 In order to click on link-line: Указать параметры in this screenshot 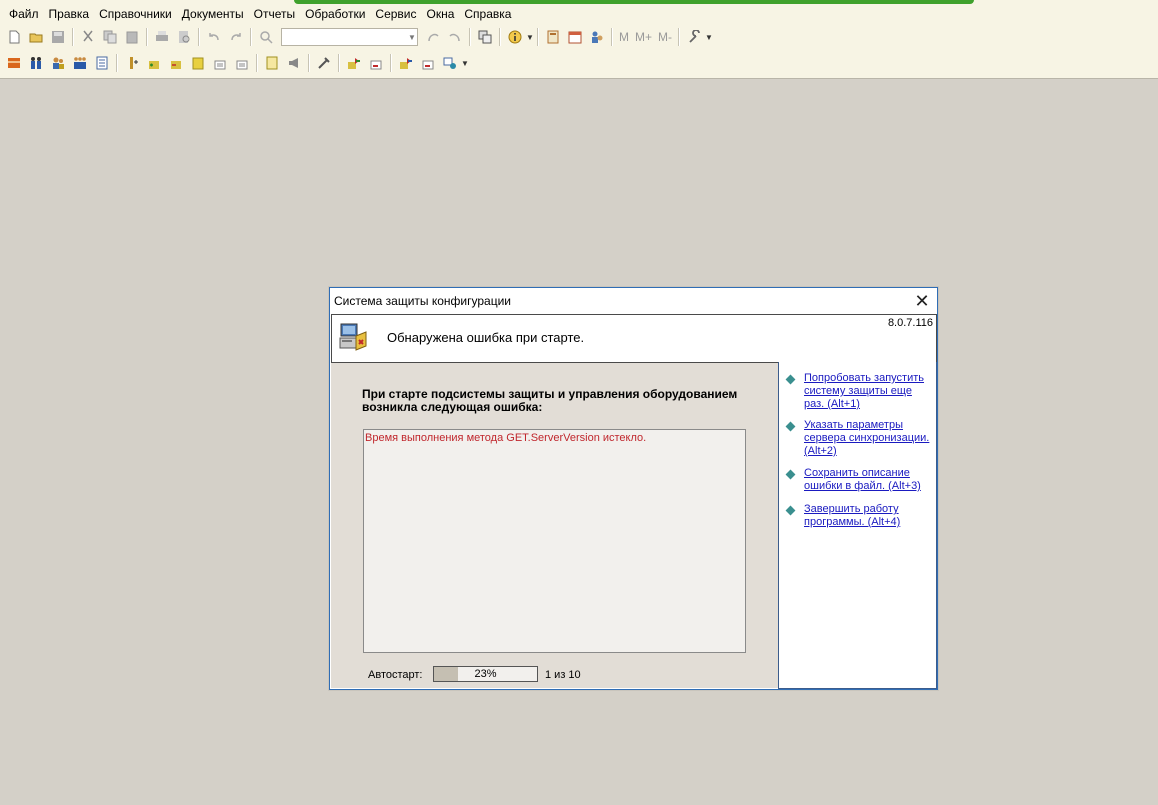, I will do `click(853, 425)`.